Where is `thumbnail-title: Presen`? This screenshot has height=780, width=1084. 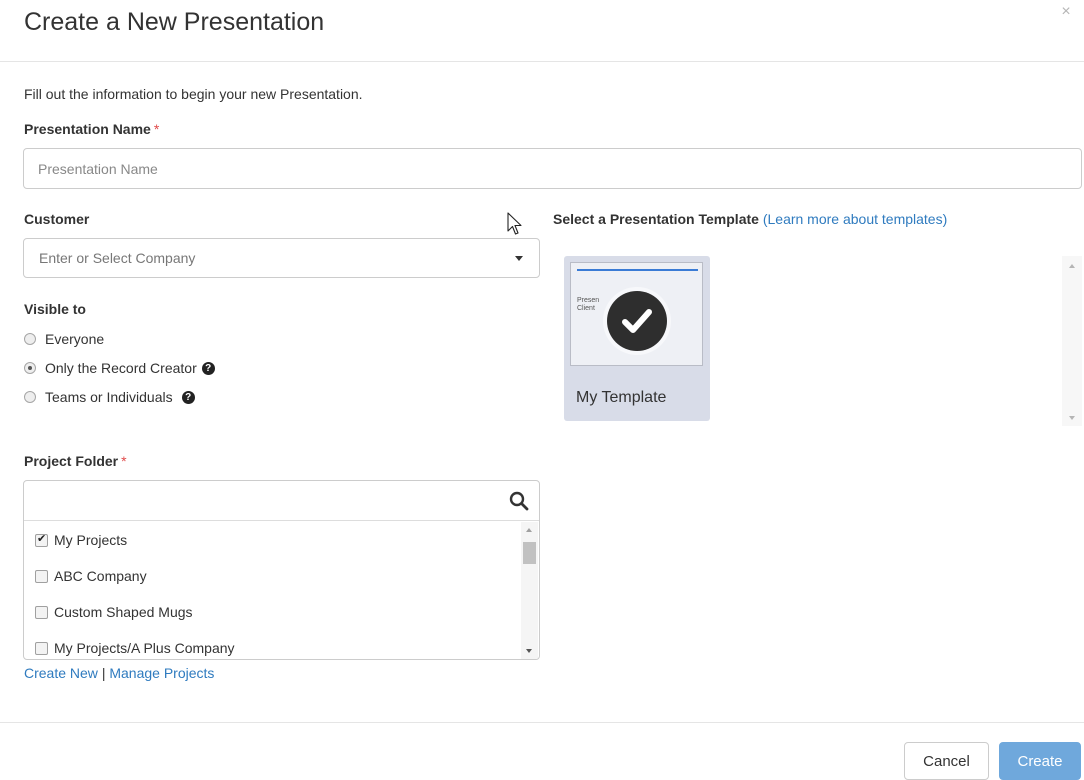
thumbnail-title: Presen is located at coordinates (588, 300).